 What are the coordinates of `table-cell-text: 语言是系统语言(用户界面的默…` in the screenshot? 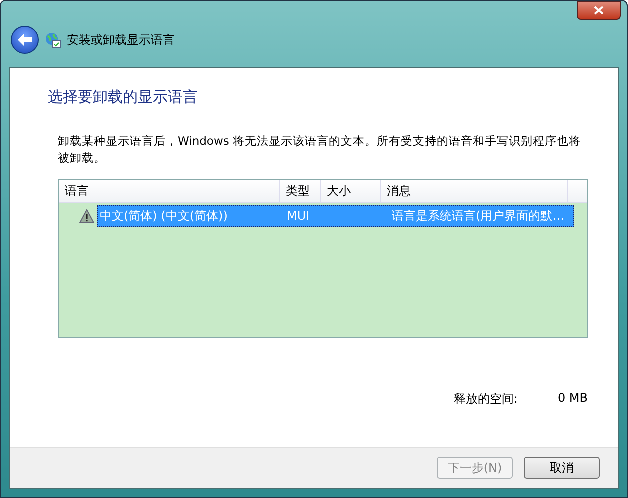 It's located at (478, 216).